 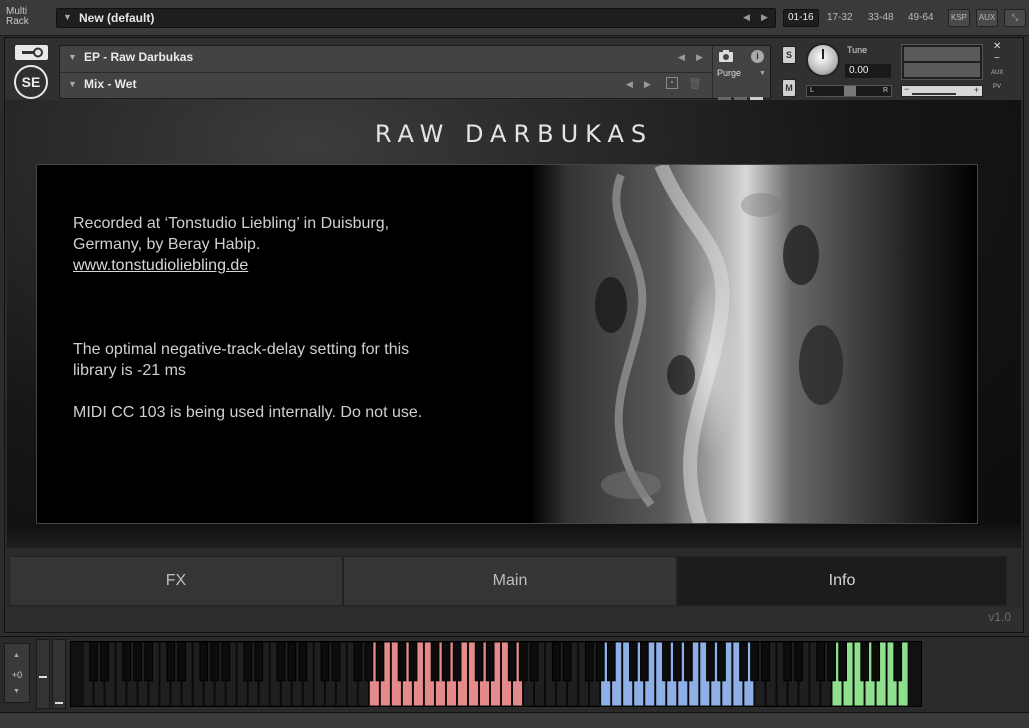 I want to click on save-icon: ▪, so click(x=672, y=83).